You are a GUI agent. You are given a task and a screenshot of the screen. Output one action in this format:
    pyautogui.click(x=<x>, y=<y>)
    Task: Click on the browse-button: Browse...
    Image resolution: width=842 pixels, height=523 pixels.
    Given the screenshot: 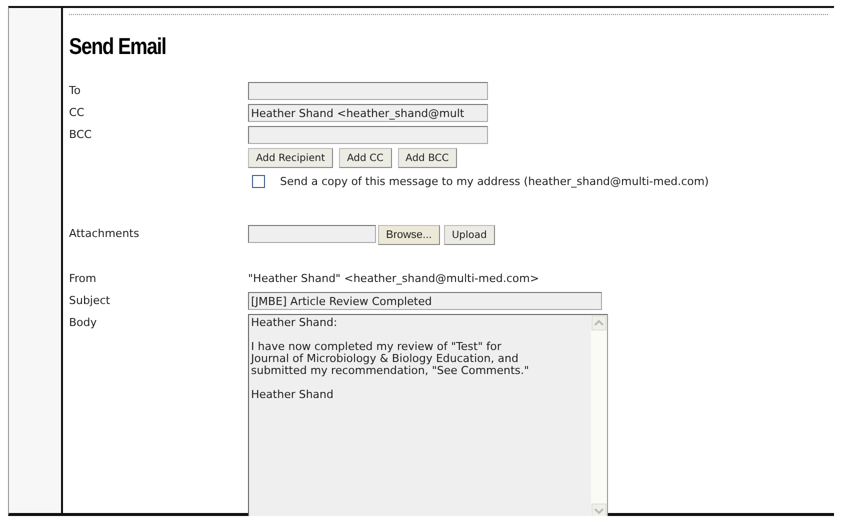 What is the action you would take?
    pyautogui.click(x=409, y=235)
    